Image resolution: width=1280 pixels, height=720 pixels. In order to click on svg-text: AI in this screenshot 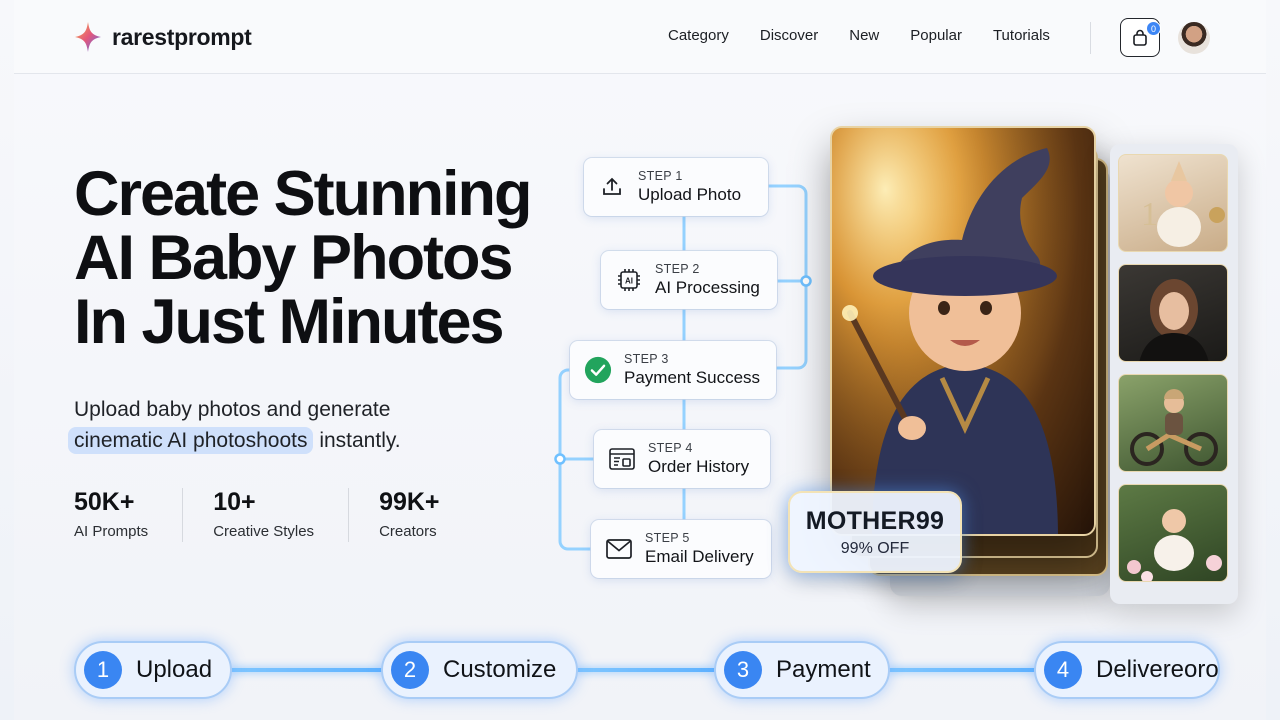, I will do `click(629, 281)`.